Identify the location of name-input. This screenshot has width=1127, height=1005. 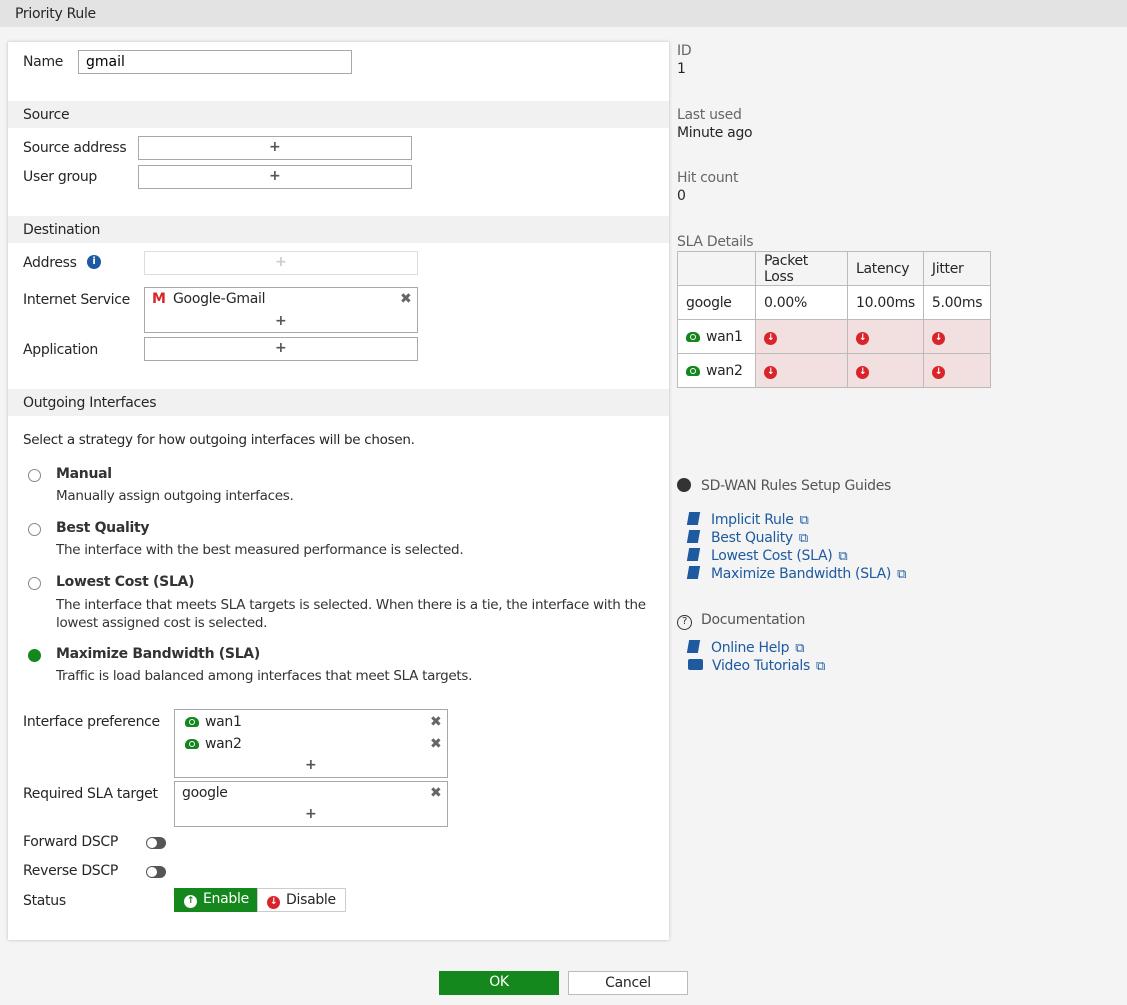
(215, 62).